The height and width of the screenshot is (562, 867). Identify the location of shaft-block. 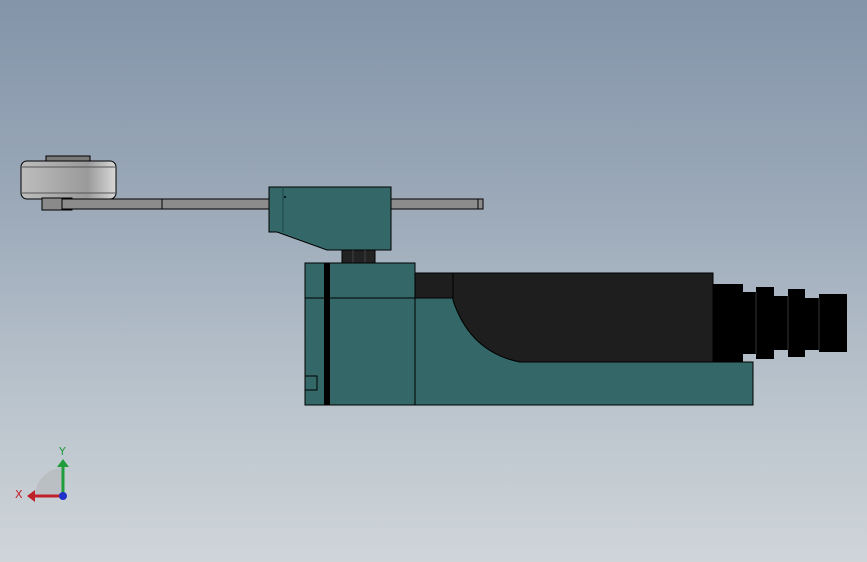
(358, 256).